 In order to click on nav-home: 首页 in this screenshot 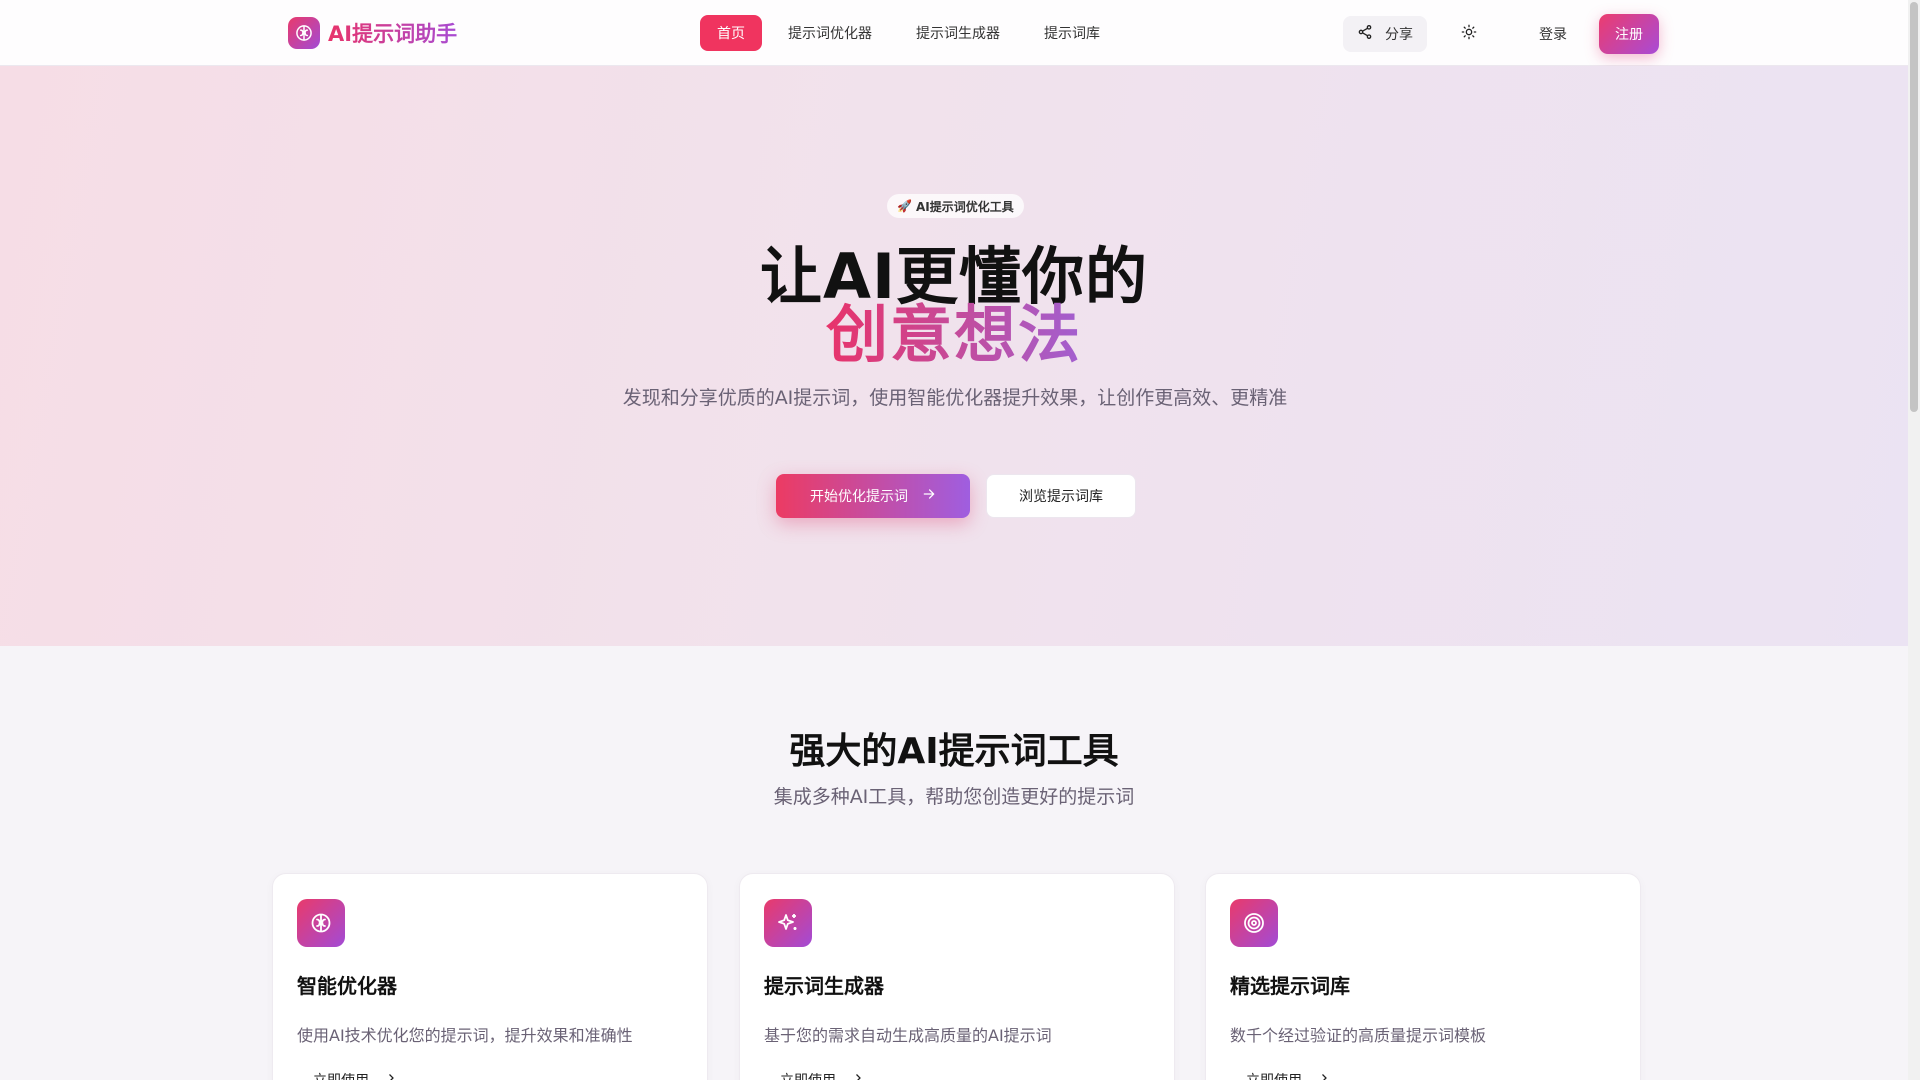, I will do `click(731, 33)`.